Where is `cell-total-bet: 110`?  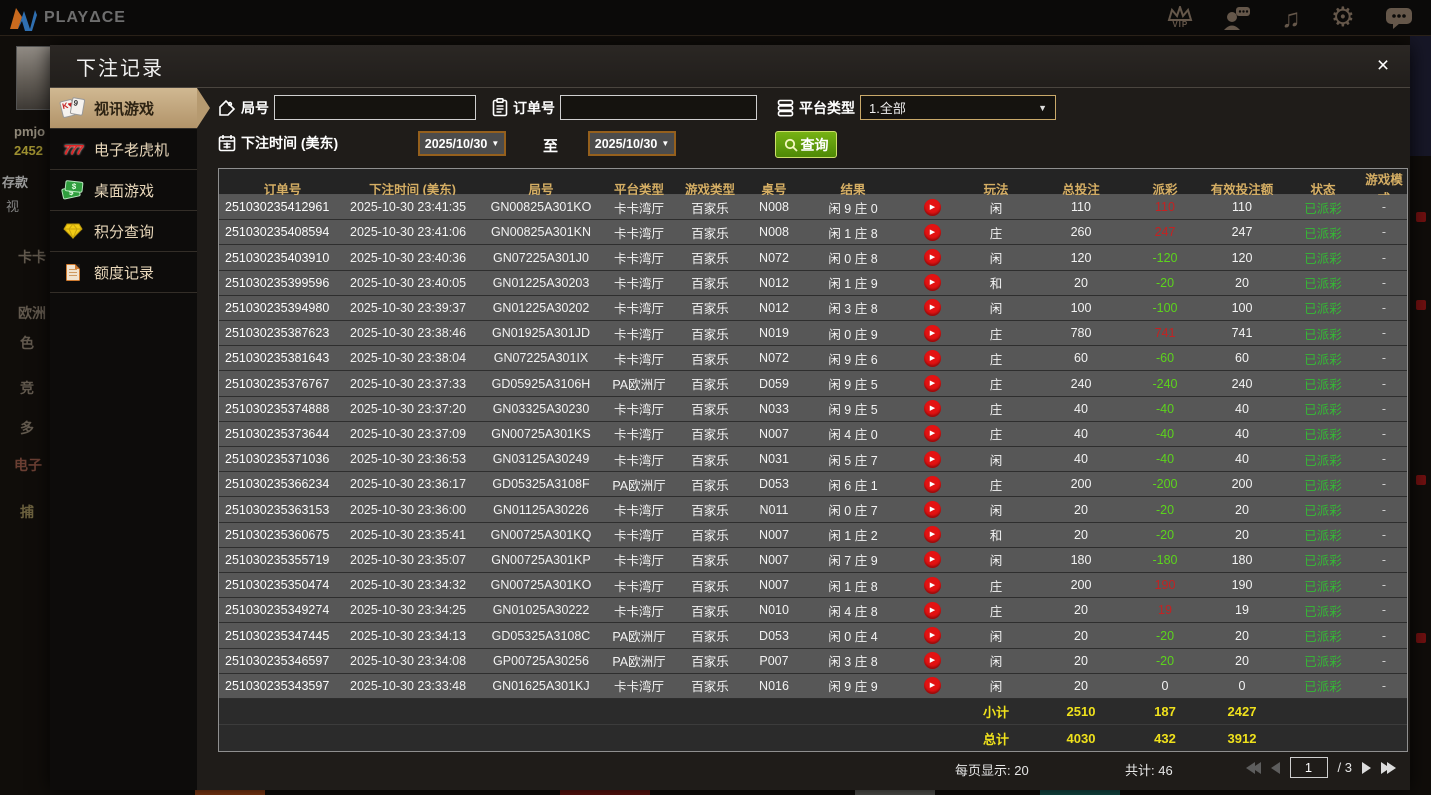
cell-total-bet: 110 is located at coordinates (1081, 207).